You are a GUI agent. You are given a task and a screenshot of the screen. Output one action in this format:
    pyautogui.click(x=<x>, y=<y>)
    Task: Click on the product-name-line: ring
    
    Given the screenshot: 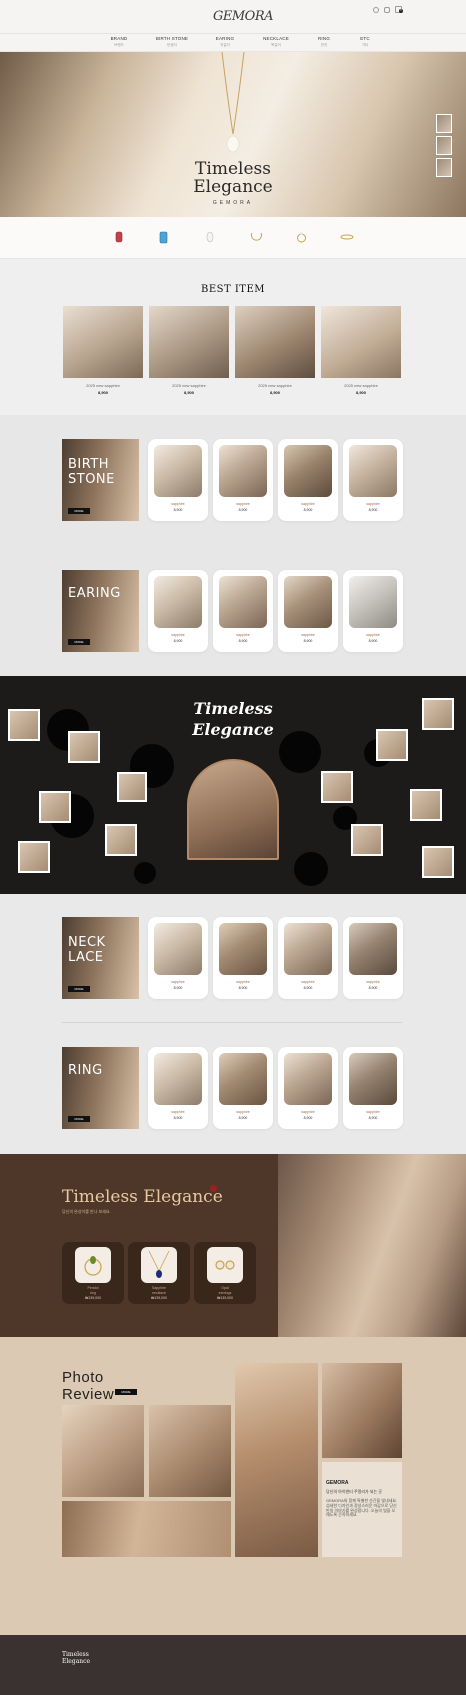 What is the action you would take?
    pyautogui.click(x=93, y=1292)
    